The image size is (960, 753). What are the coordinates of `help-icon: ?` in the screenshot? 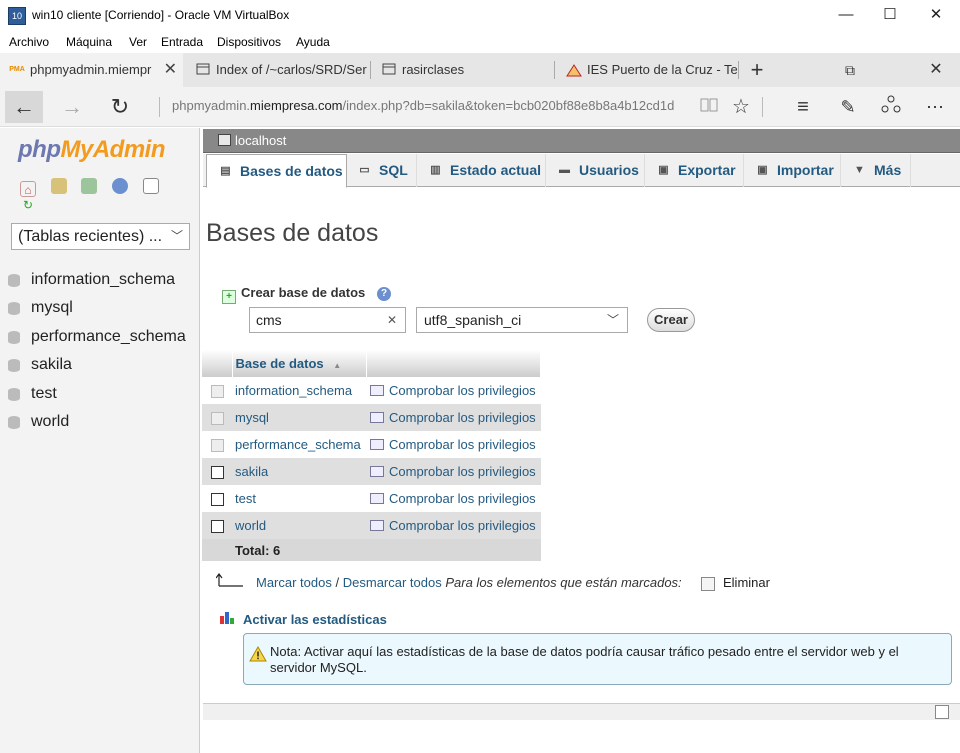 It's located at (384, 294).